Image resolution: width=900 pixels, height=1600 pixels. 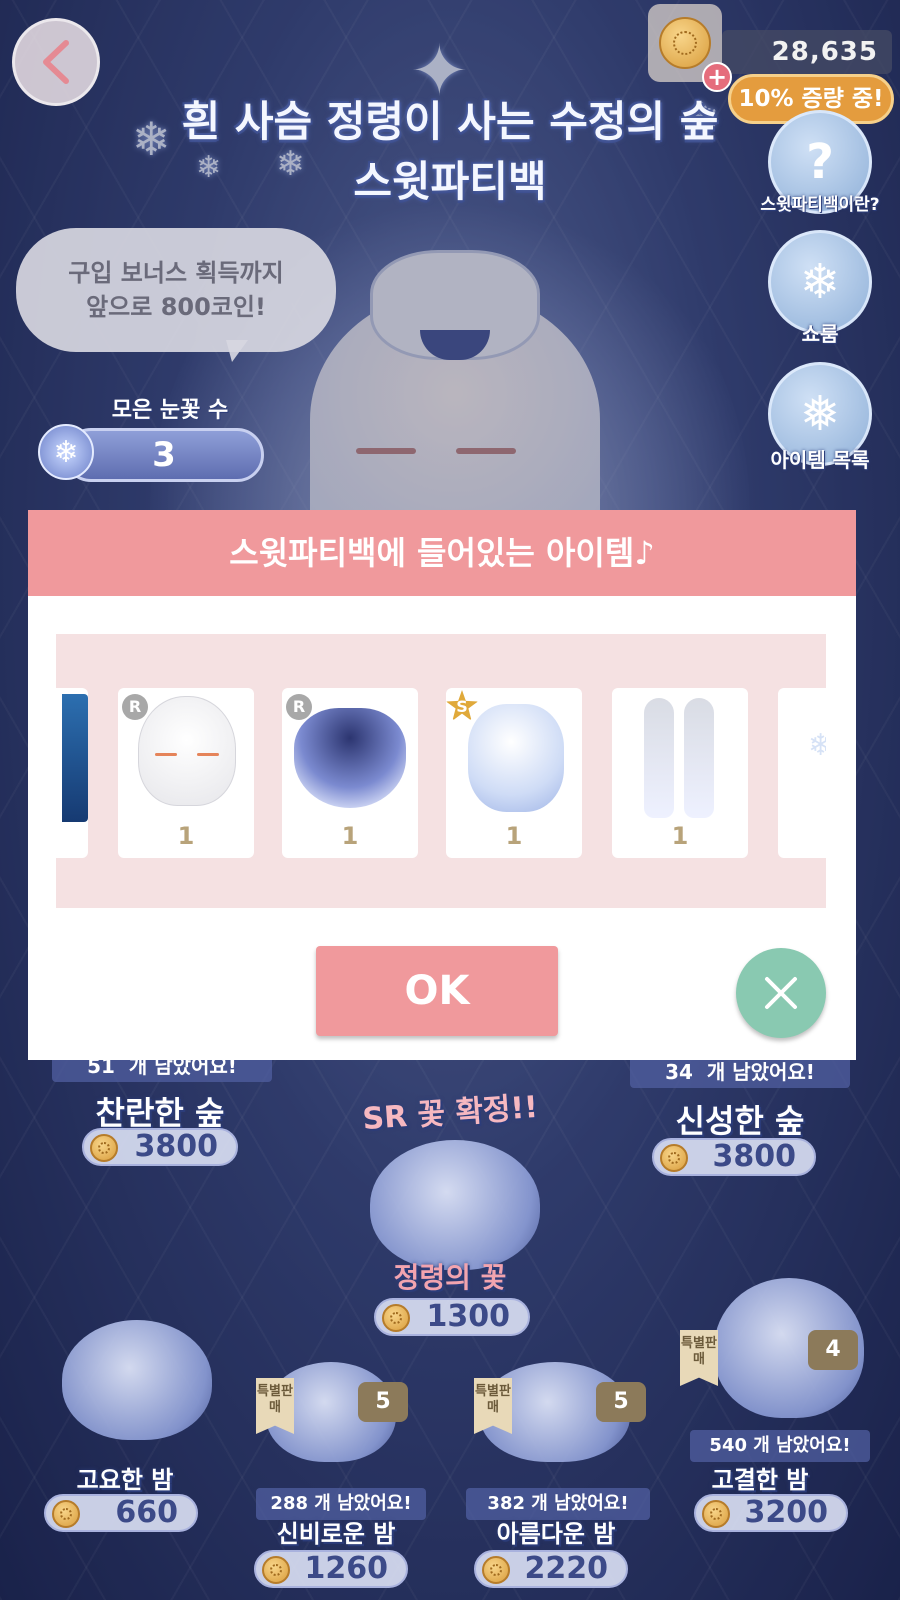 I want to click on ok-button: OK, so click(x=437, y=991).